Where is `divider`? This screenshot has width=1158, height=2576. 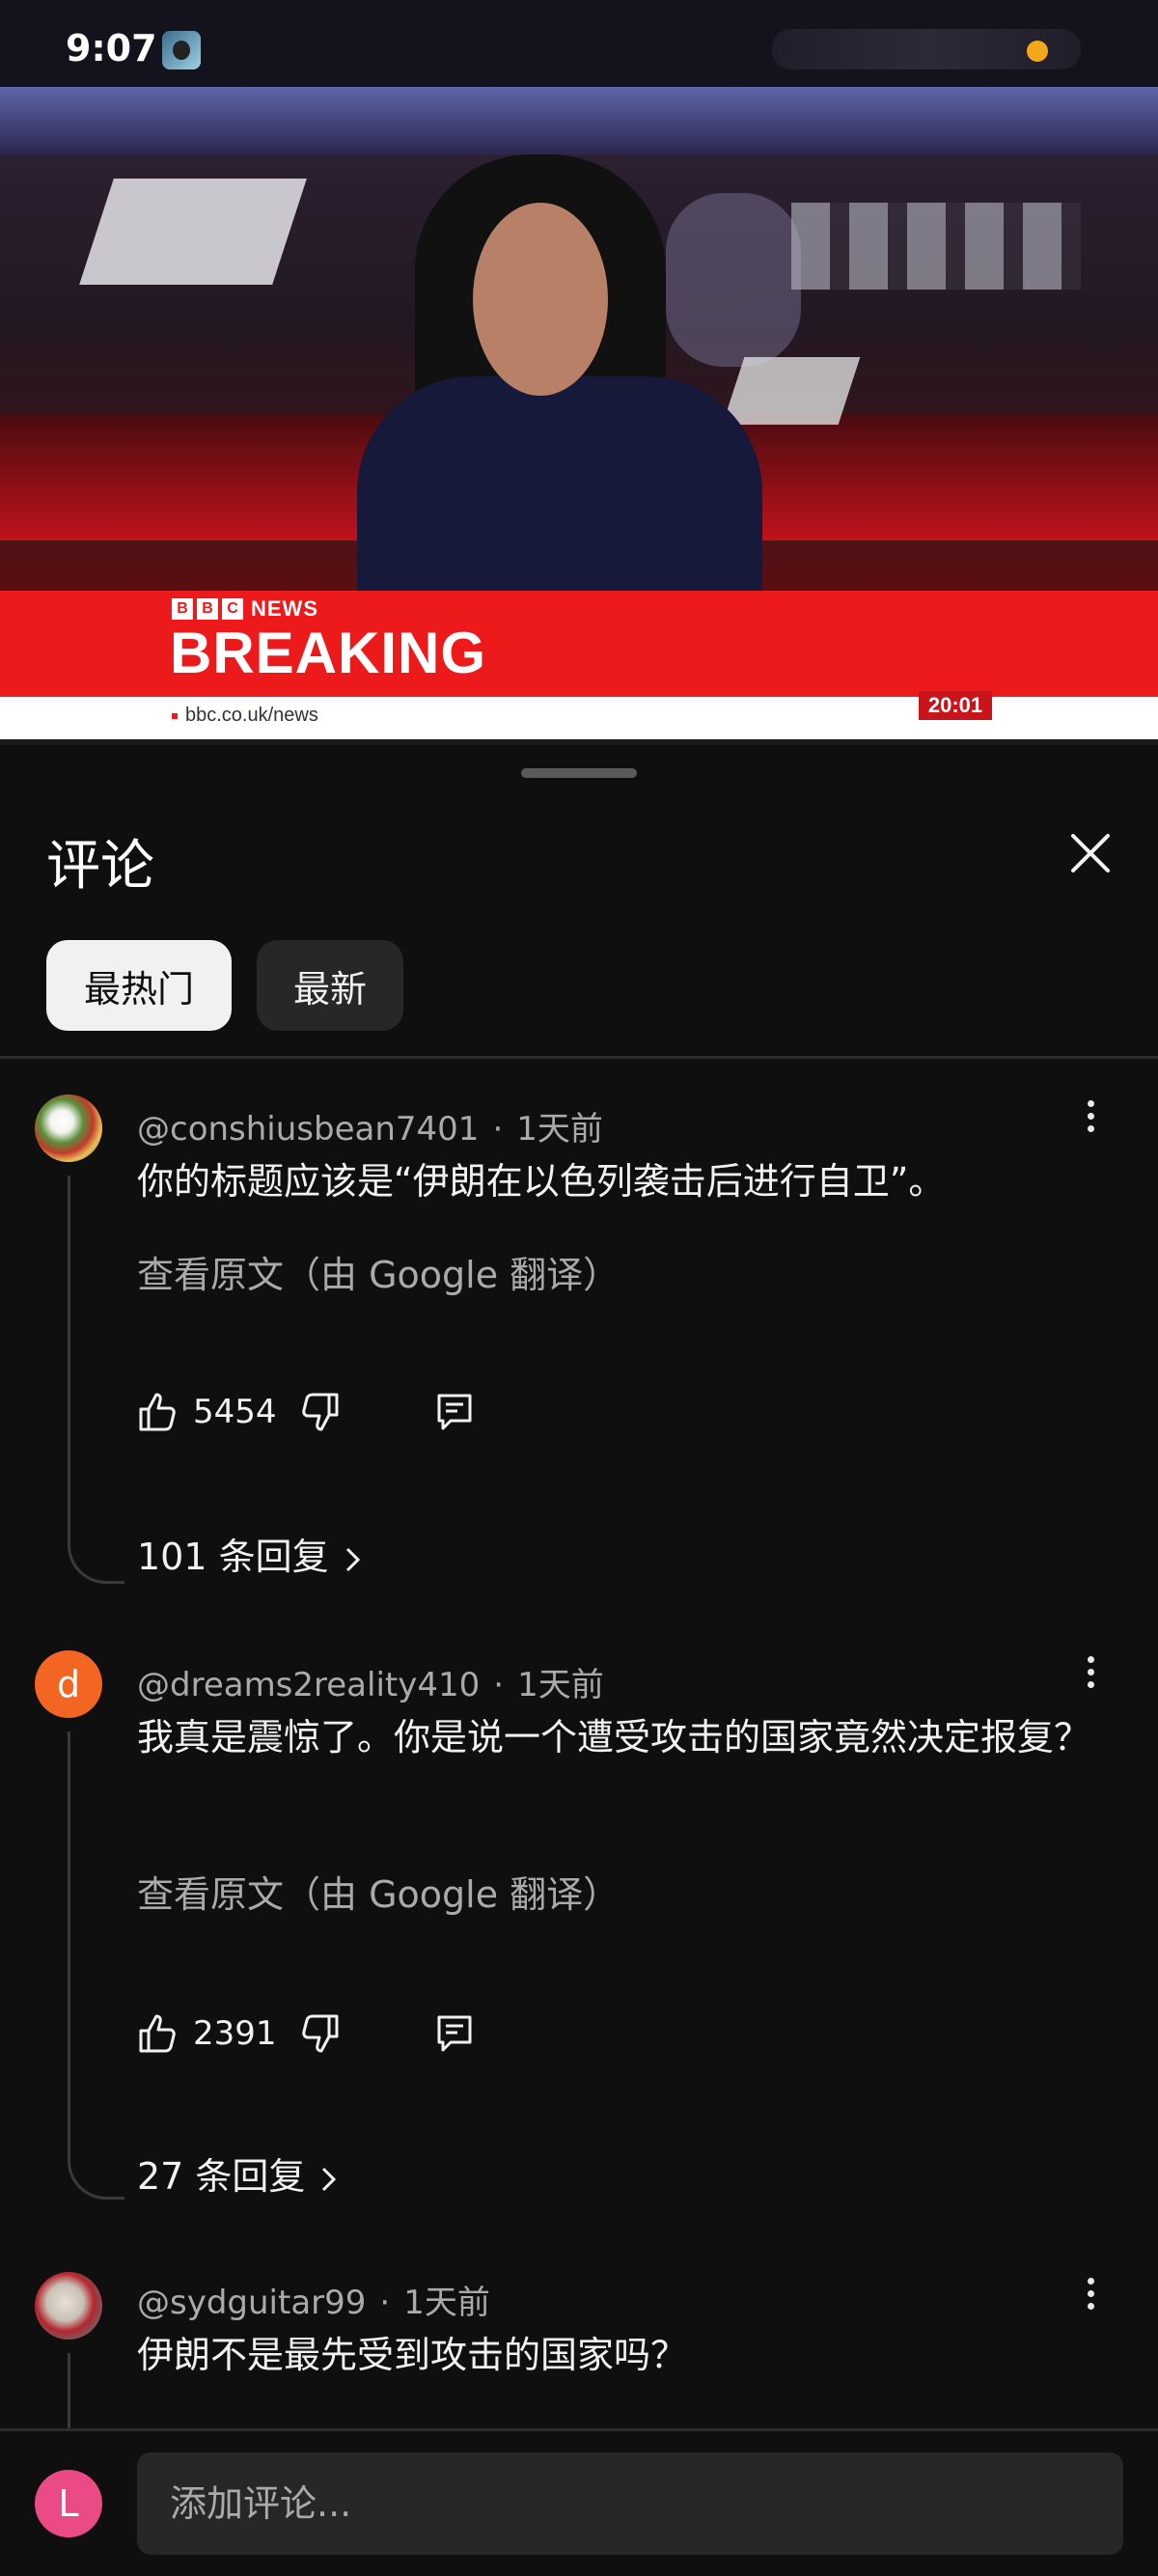 divider is located at coordinates (579, 1057).